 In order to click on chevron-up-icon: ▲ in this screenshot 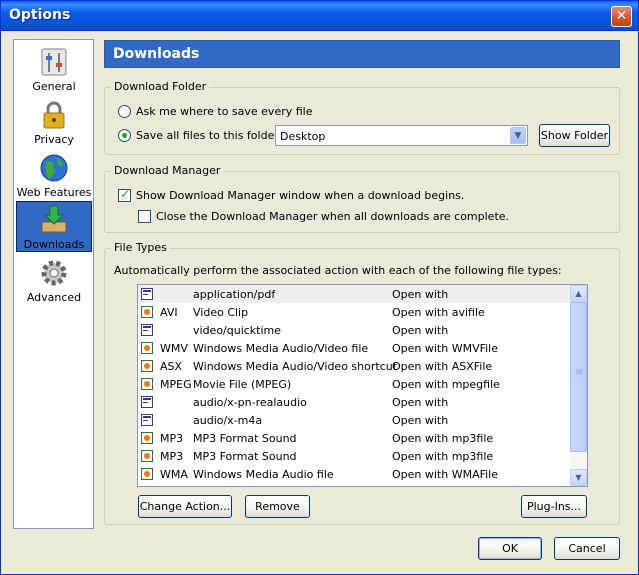, I will do `click(578, 293)`.